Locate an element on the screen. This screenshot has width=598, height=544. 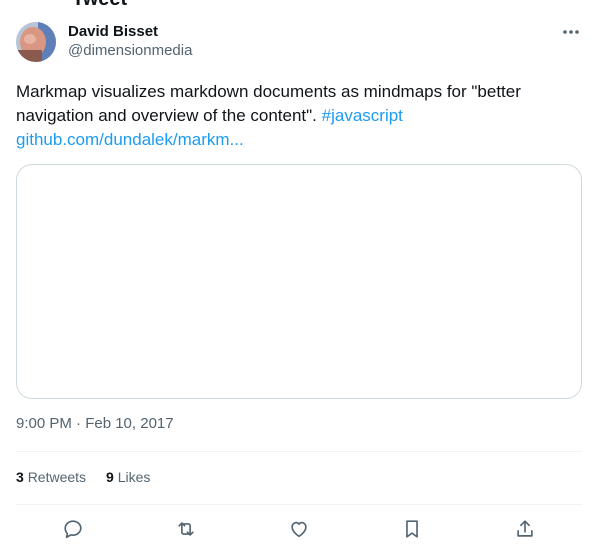
author-info: David Bisset @dimensionmedia is located at coordinates (130, 42).